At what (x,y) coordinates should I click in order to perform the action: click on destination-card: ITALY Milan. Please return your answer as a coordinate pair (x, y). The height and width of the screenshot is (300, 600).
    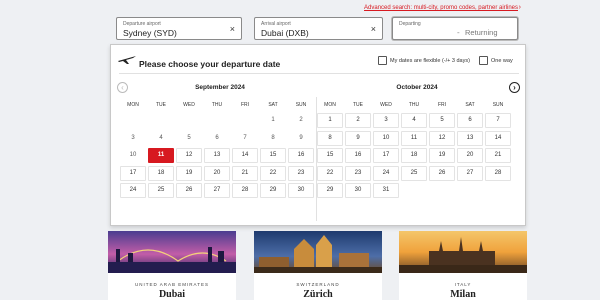
    Looking at the image, I should click on (463, 265).